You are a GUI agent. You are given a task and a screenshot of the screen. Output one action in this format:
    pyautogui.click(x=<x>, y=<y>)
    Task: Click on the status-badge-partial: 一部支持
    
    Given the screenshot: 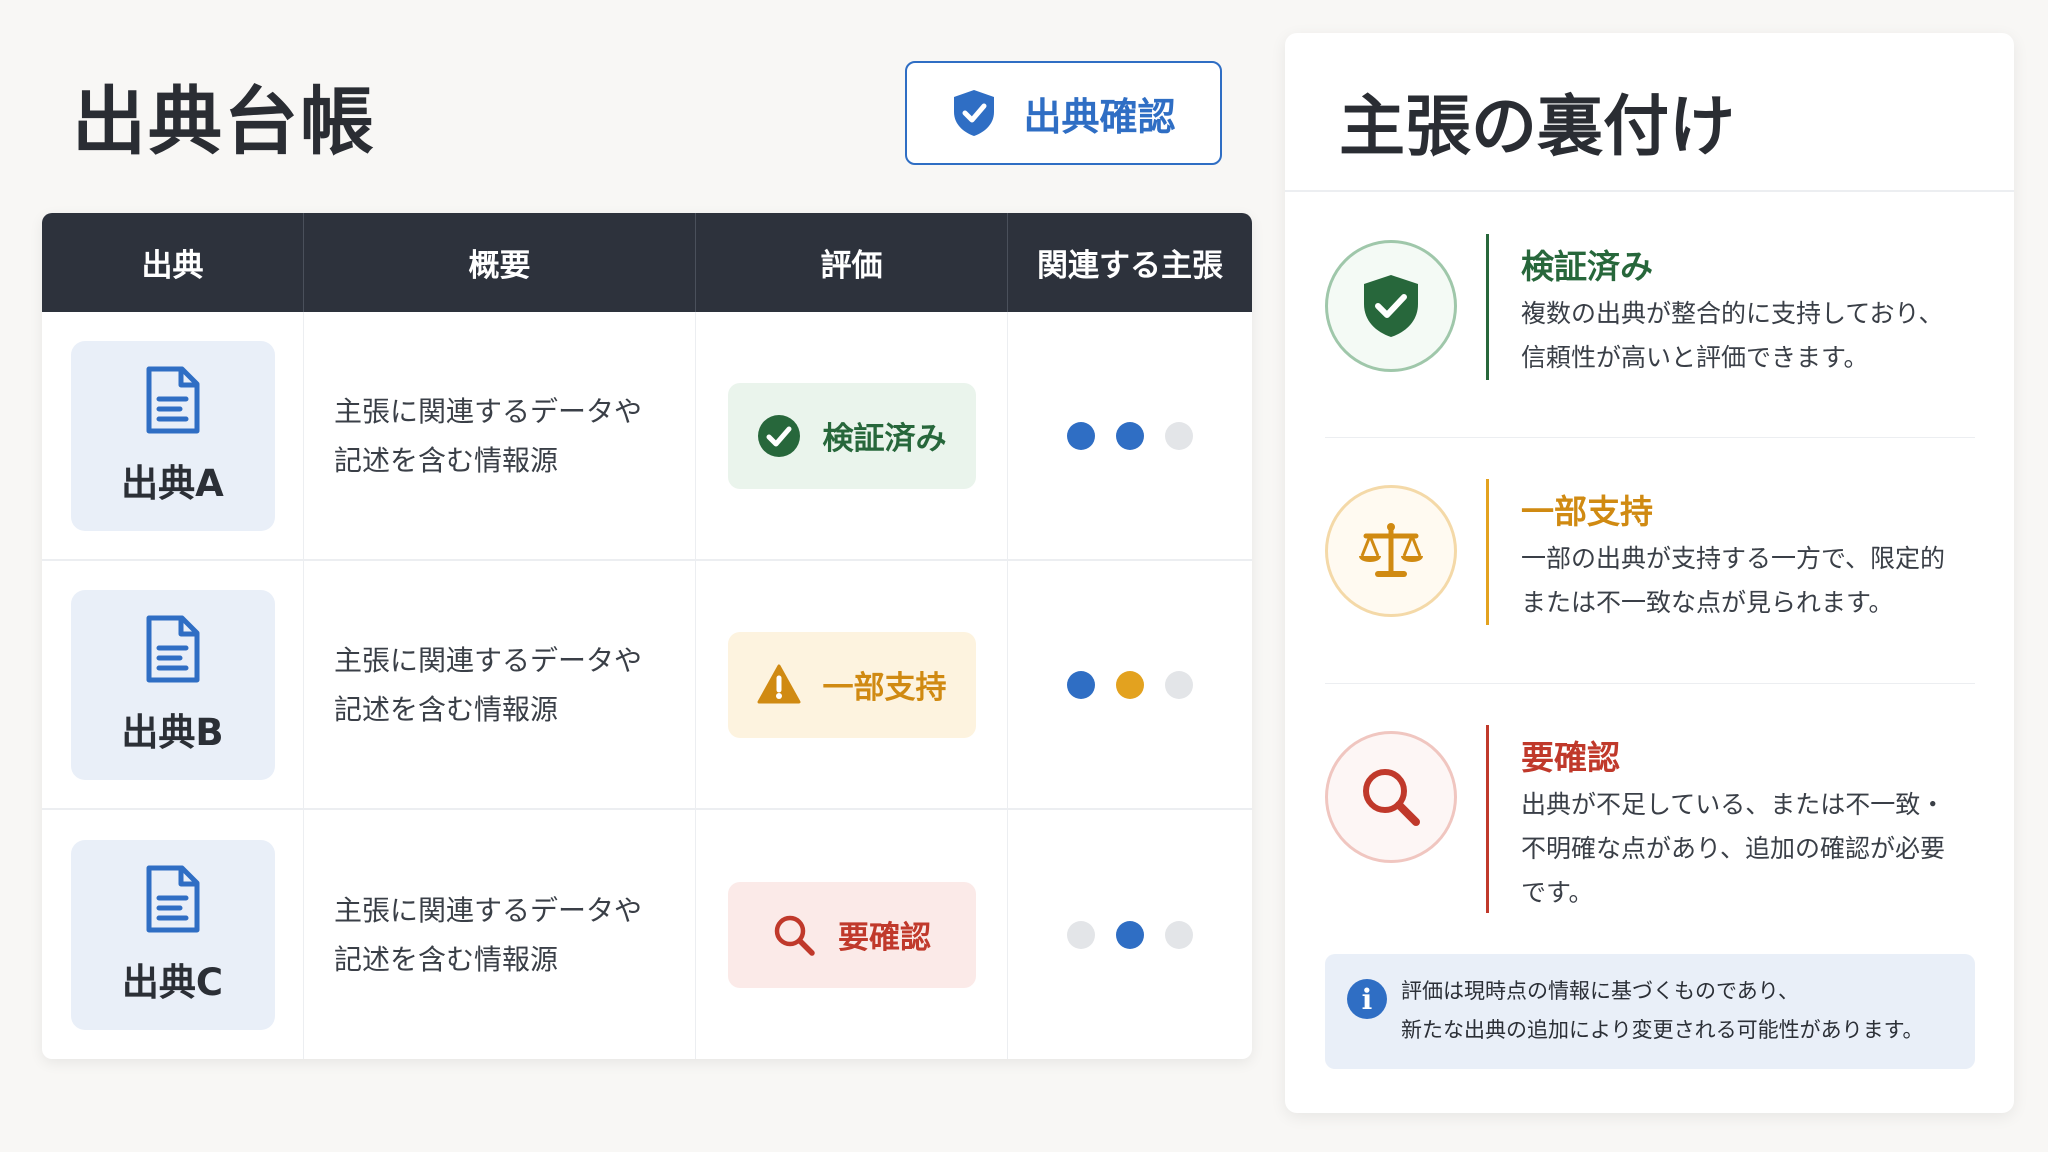 What is the action you would take?
    pyautogui.click(x=851, y=684)
    